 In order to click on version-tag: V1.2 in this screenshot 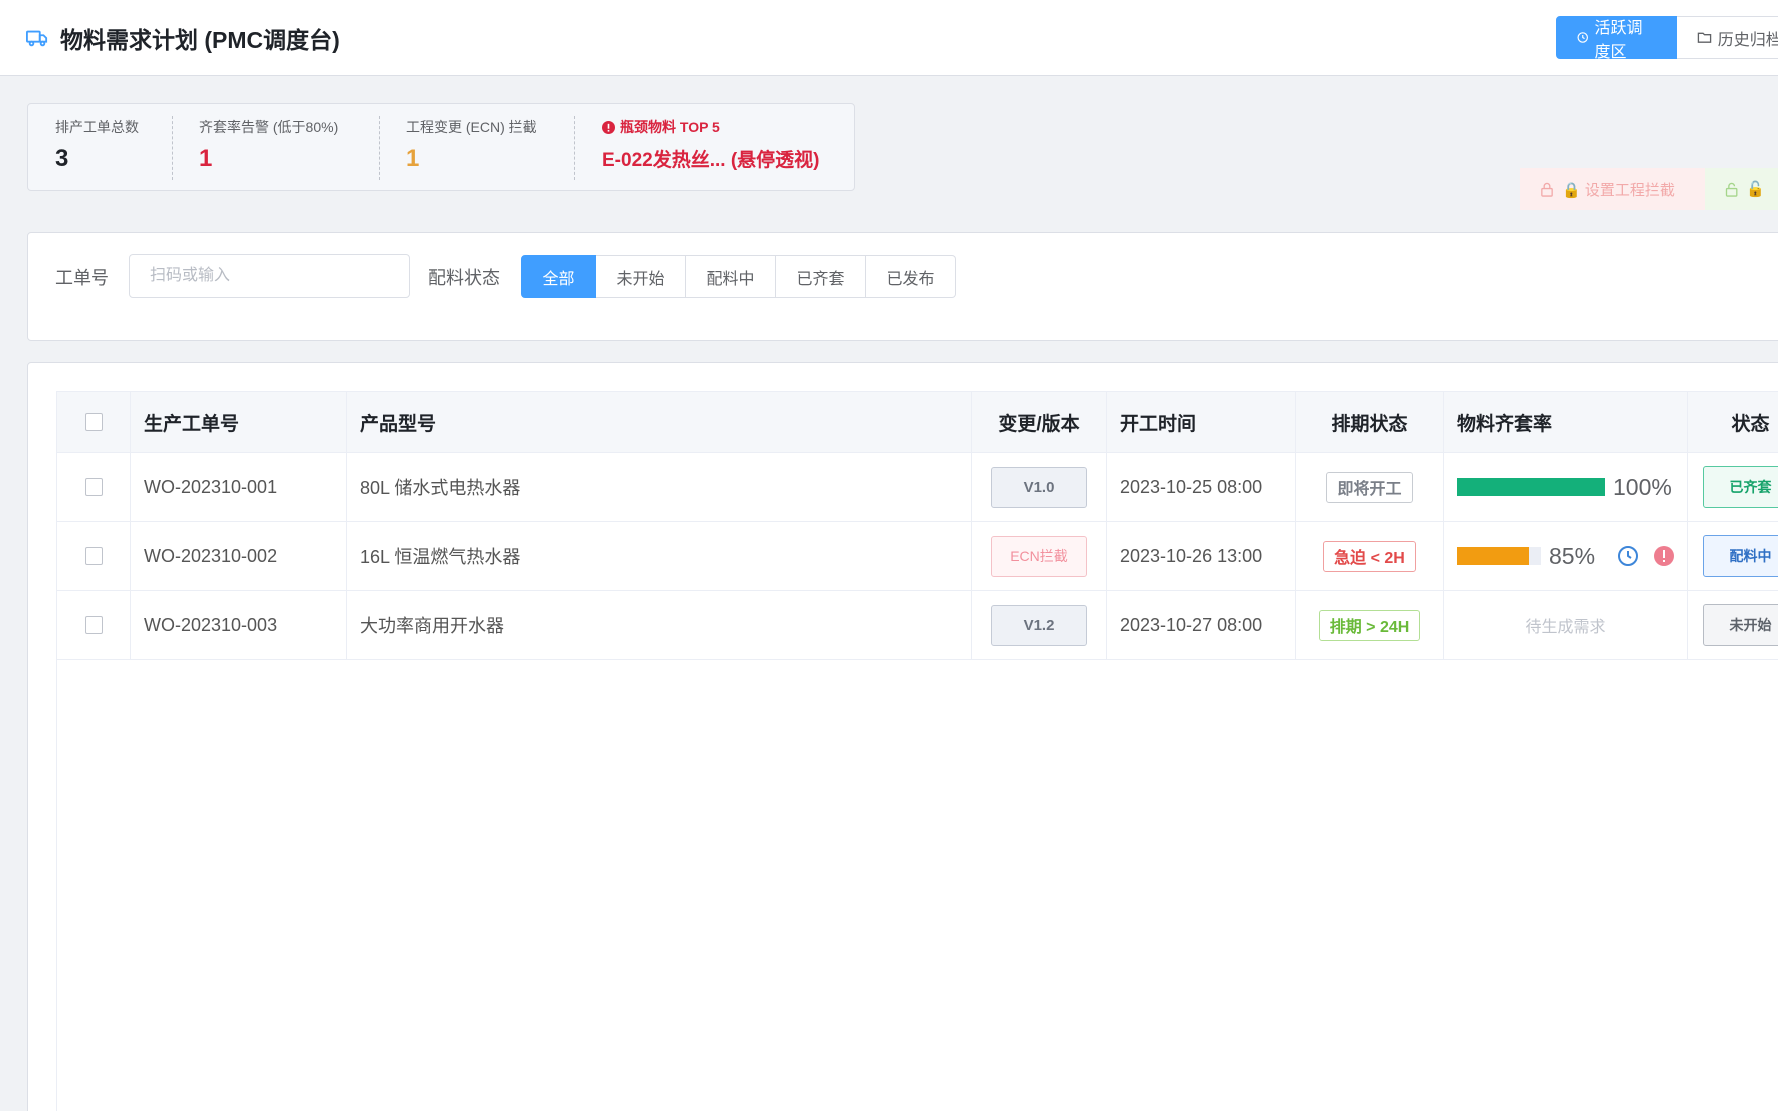, I will do `click(1039, 625)`.